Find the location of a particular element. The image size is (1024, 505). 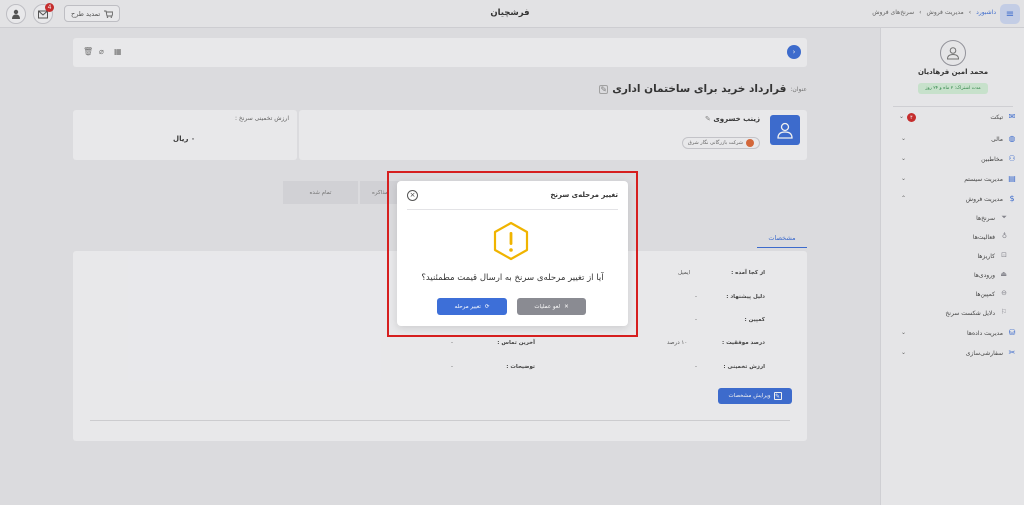

refresh-icon: ⟳ is located at coordinates (487, 306).